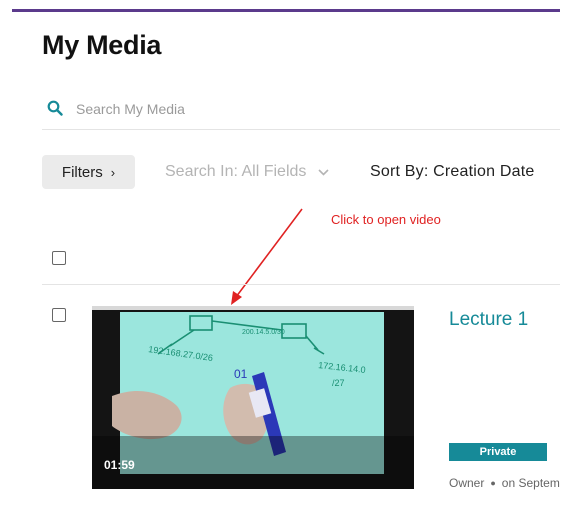 Image resolution: width=587 pixels, height=516 pixels. What do you see at coordinates (488, 320) in the screenshot?
I see `entry-title-link: Lecture 1` at bounding box center [488, 320].